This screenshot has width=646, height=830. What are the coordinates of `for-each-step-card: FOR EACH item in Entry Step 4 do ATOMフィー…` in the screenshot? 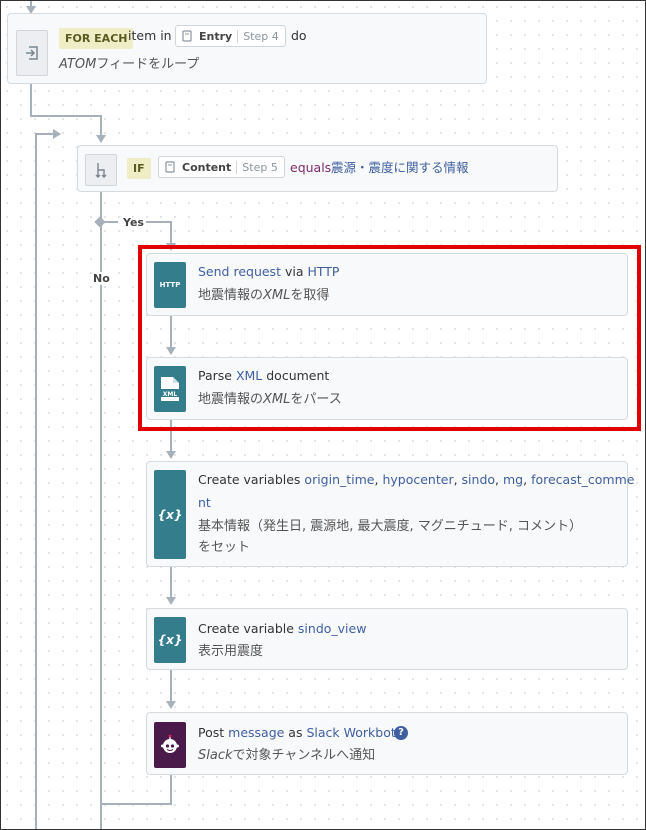 It's located at (247, 48).